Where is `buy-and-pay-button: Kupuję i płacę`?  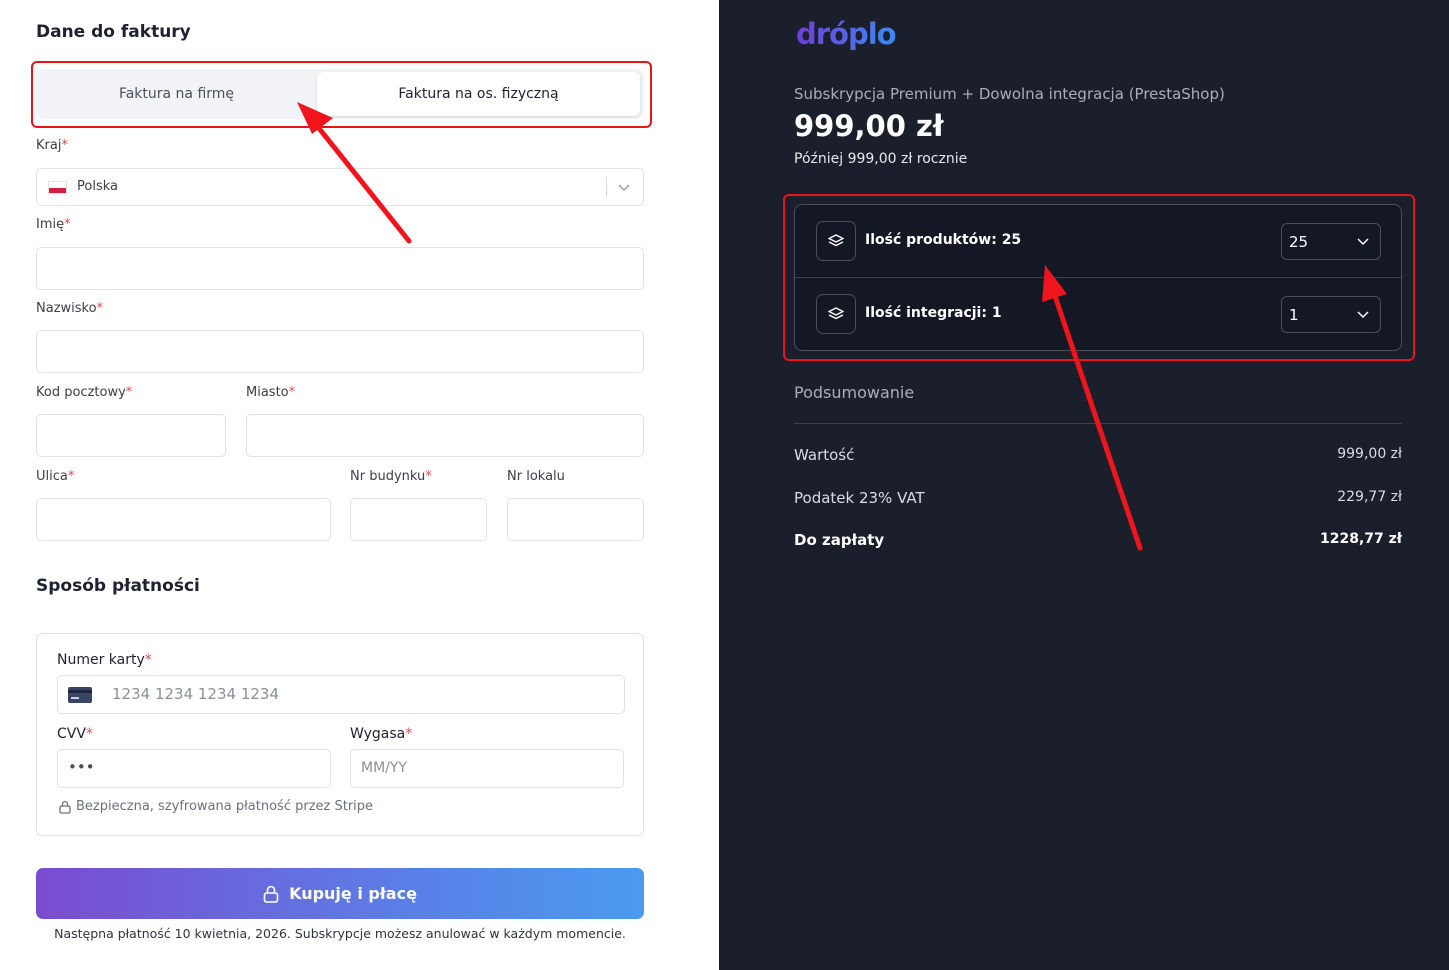
buy-and-pay-button: Kupuję i płacę is located at coordinates (340, 893).